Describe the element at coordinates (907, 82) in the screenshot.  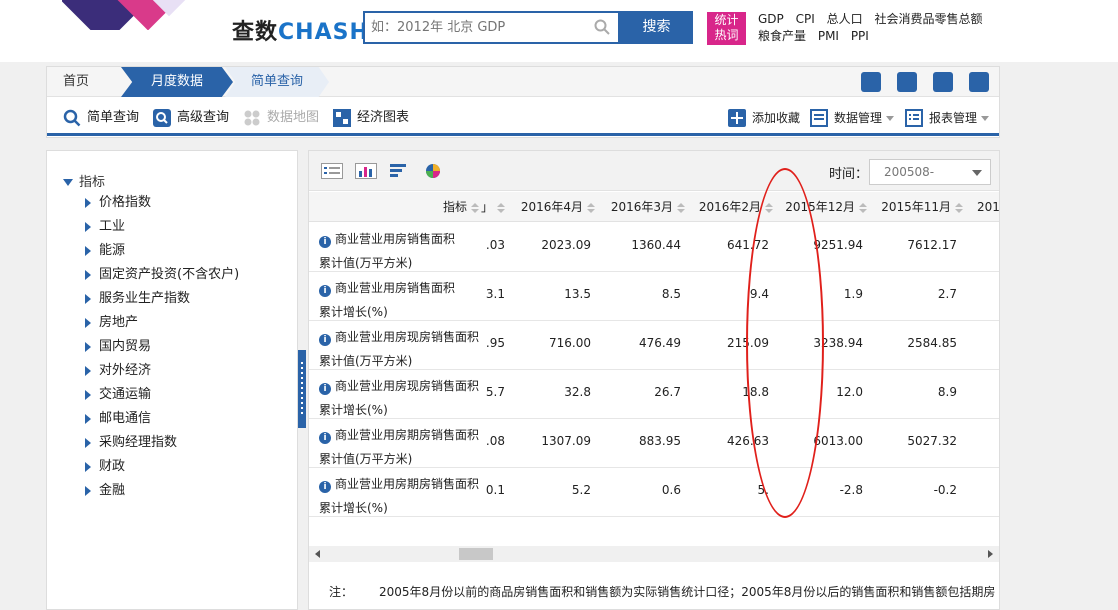
I see `copy-icon` at that location.